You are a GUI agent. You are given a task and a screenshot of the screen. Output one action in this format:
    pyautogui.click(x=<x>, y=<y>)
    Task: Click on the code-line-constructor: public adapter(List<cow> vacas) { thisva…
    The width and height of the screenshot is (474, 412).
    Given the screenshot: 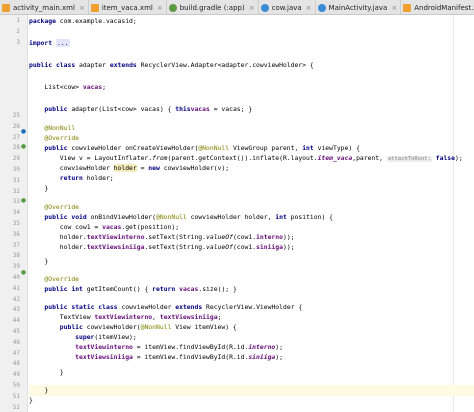 What is the action you would take?
    pyautogui.click(x=251, y=109)
    